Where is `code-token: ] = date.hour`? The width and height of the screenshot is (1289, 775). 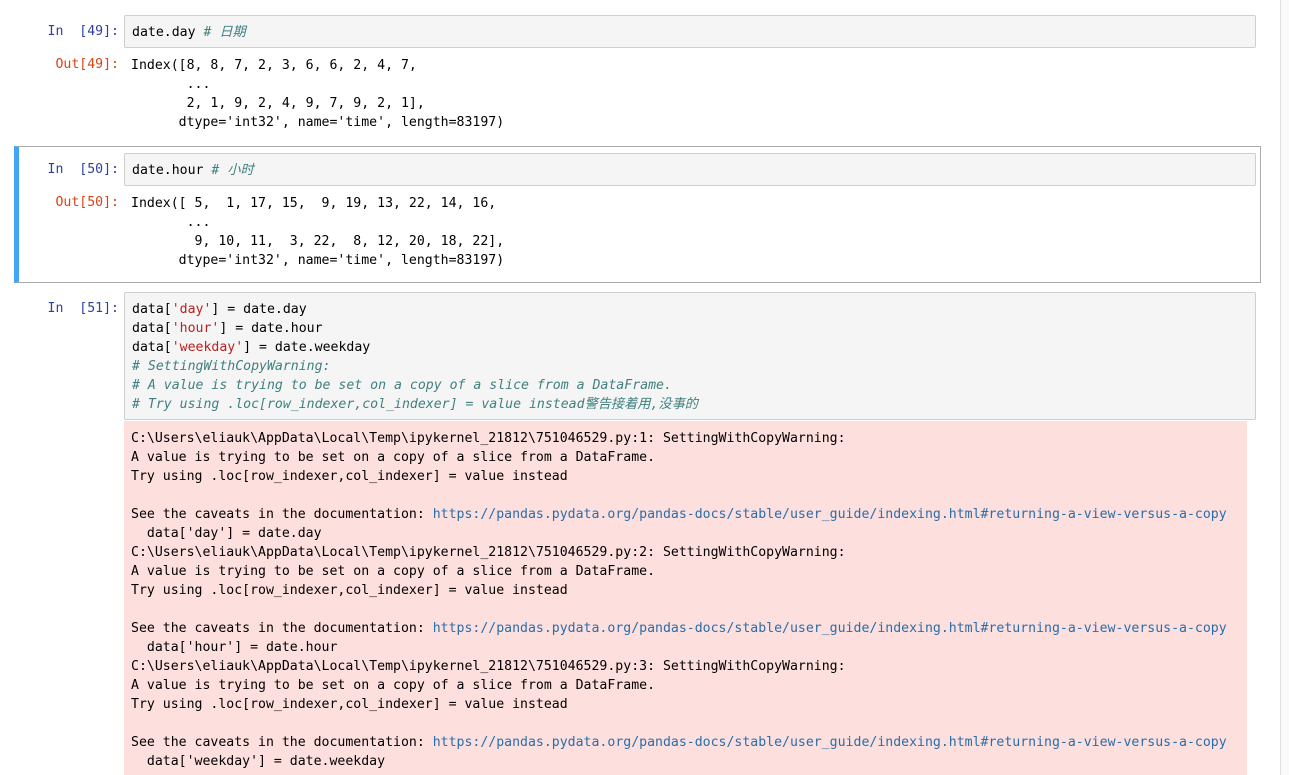 code-token: ] = date.hour is located at coordinates (271, 328).